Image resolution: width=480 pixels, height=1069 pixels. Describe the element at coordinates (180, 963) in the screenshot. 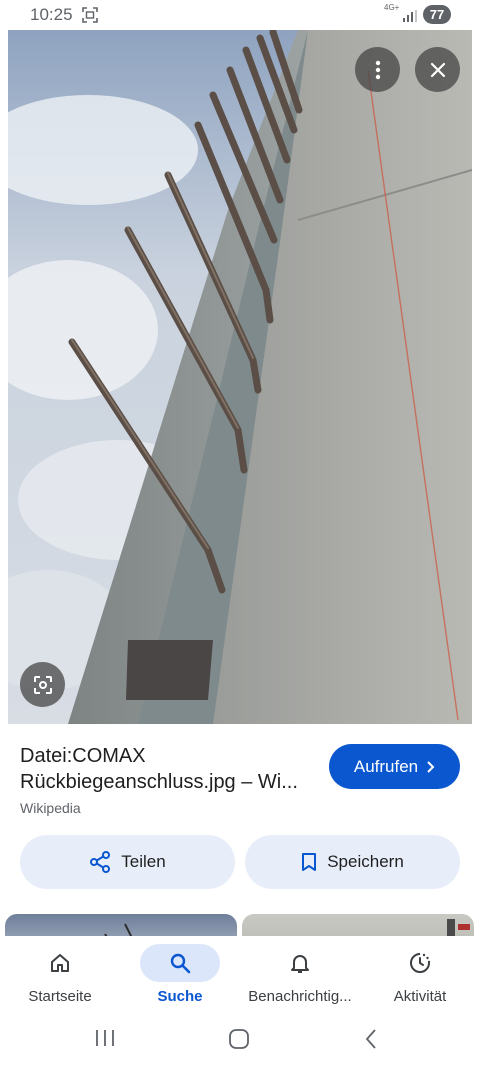

I see `search-icon` at that location.